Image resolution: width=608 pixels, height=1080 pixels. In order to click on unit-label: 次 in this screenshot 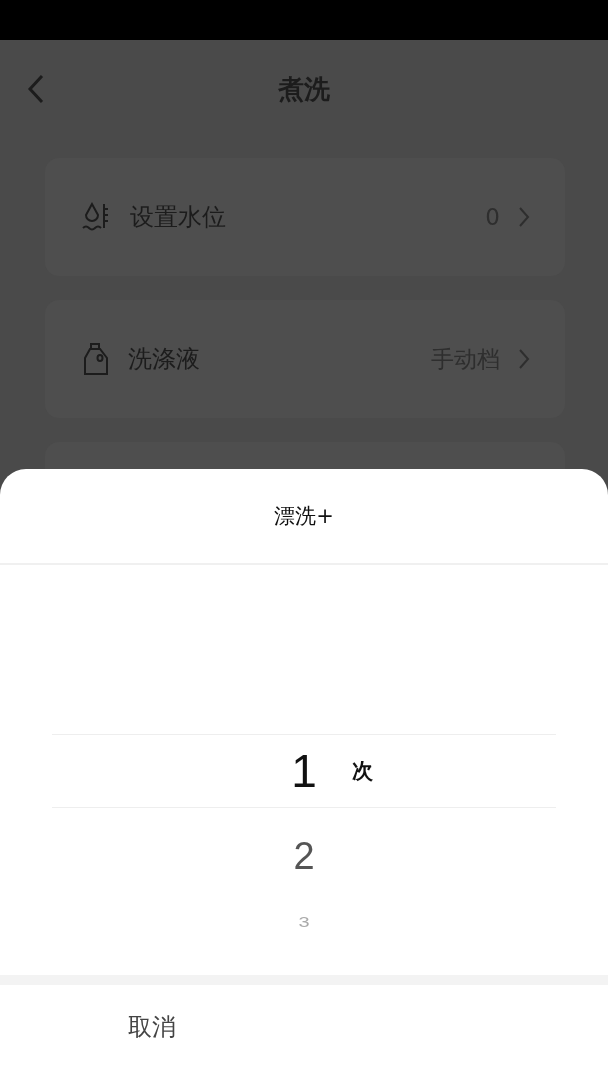, I will do `click(362, 771)`.